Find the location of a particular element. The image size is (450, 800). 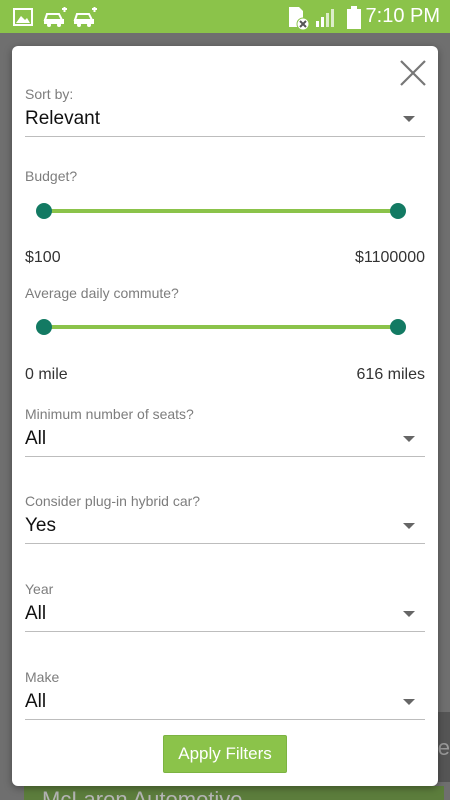

commute-max-thumb is located at coordinates (398, 327).